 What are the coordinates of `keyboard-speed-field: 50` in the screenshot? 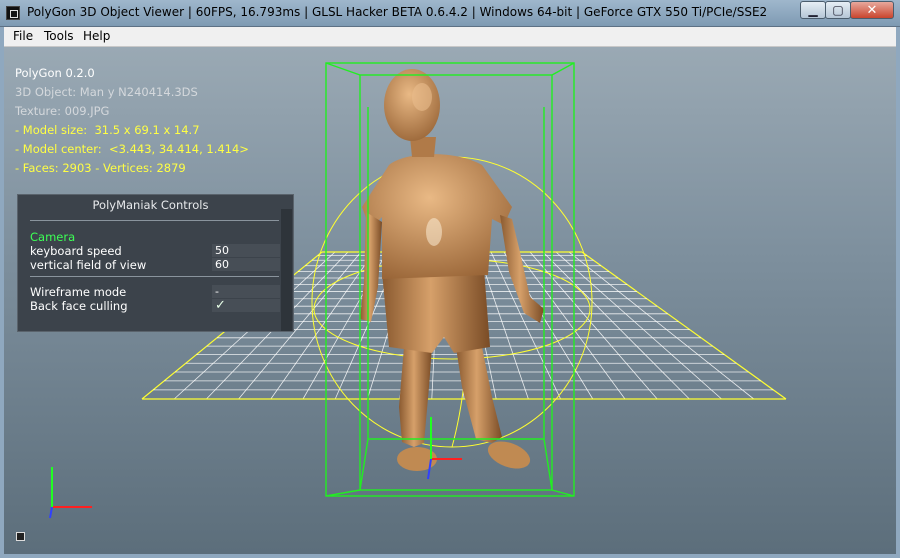 It's located at (246, 250).